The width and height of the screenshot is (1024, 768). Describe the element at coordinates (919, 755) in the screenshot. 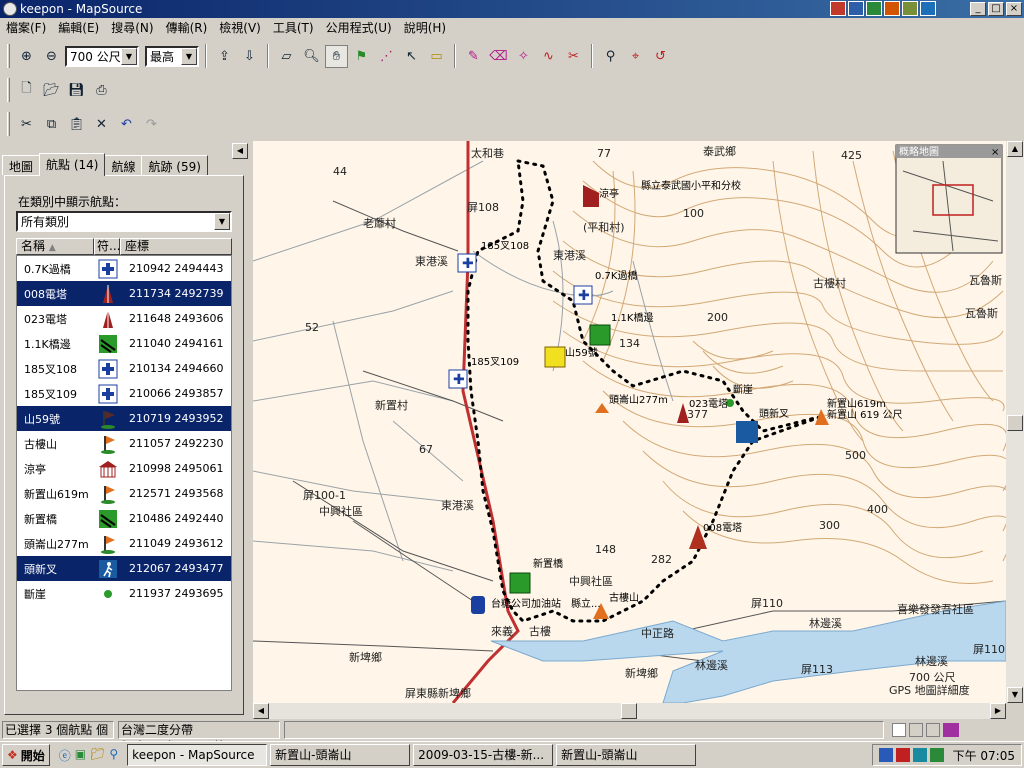

I see `volume-icon` at that location.